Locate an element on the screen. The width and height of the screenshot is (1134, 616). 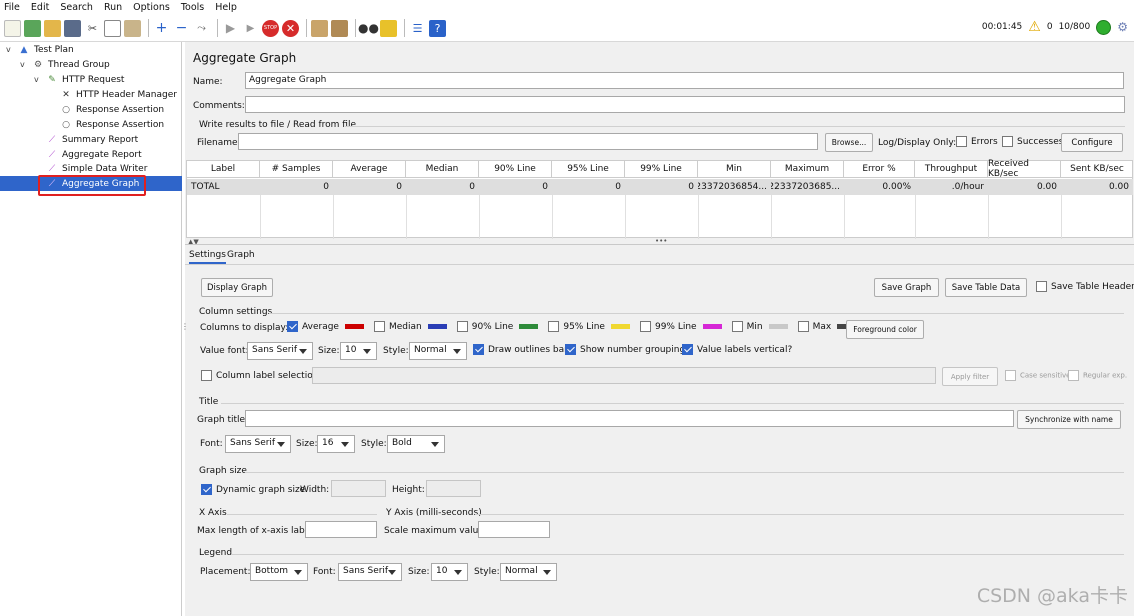
name-field: Aggregate Graph is located at coordinates (684, 80).